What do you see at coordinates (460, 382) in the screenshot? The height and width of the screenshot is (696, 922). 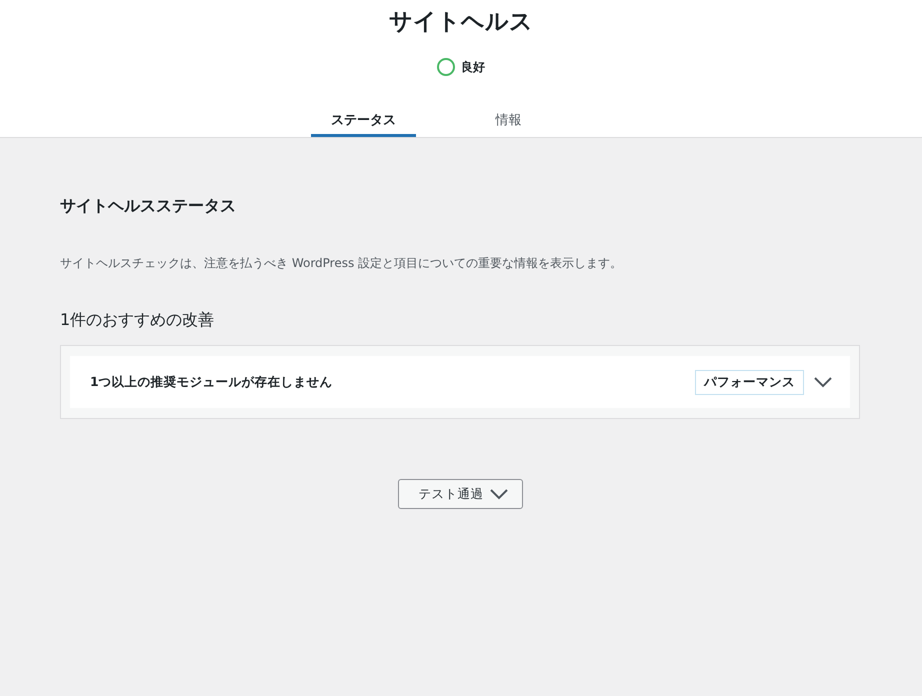 I see `issue-row: 1つ以上の推奨モジュールが存在しません パフォーマンス` at bounding box center [460, 382].